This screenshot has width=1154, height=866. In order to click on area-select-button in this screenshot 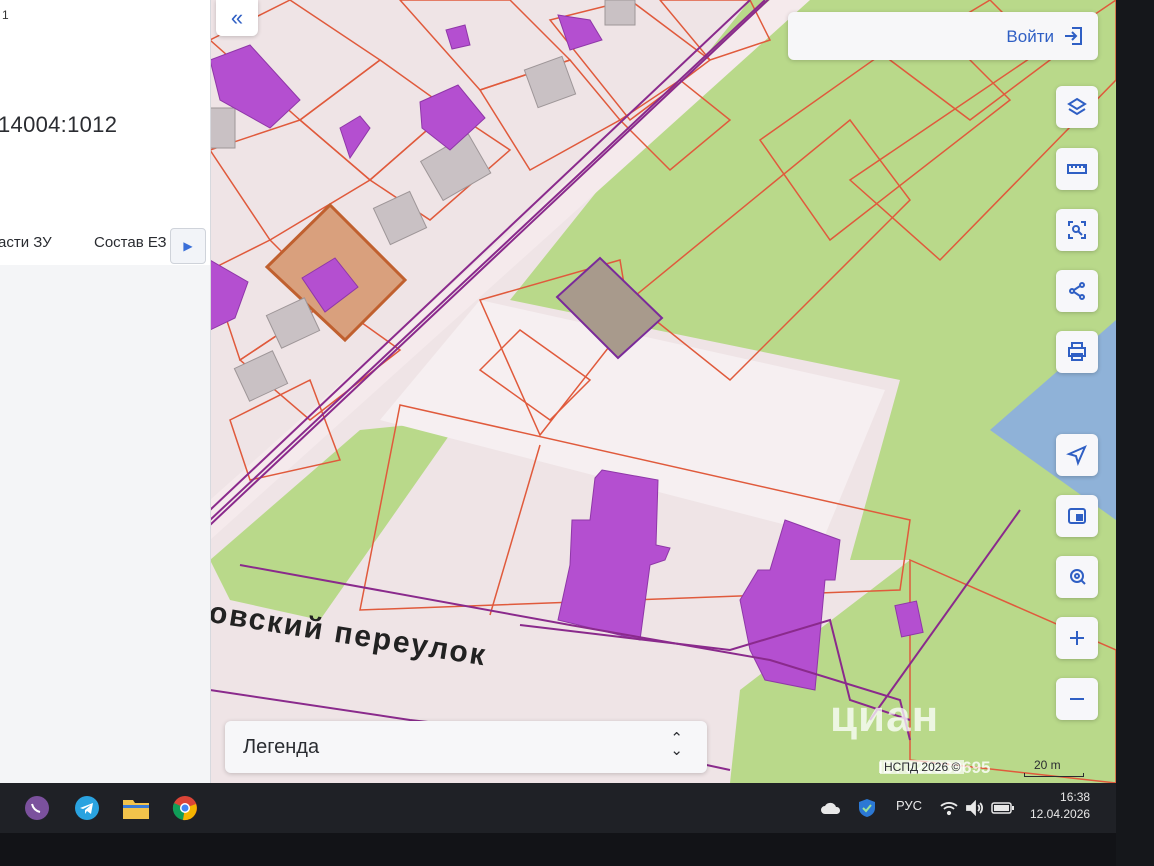, I will do `click(1077, 230)`.